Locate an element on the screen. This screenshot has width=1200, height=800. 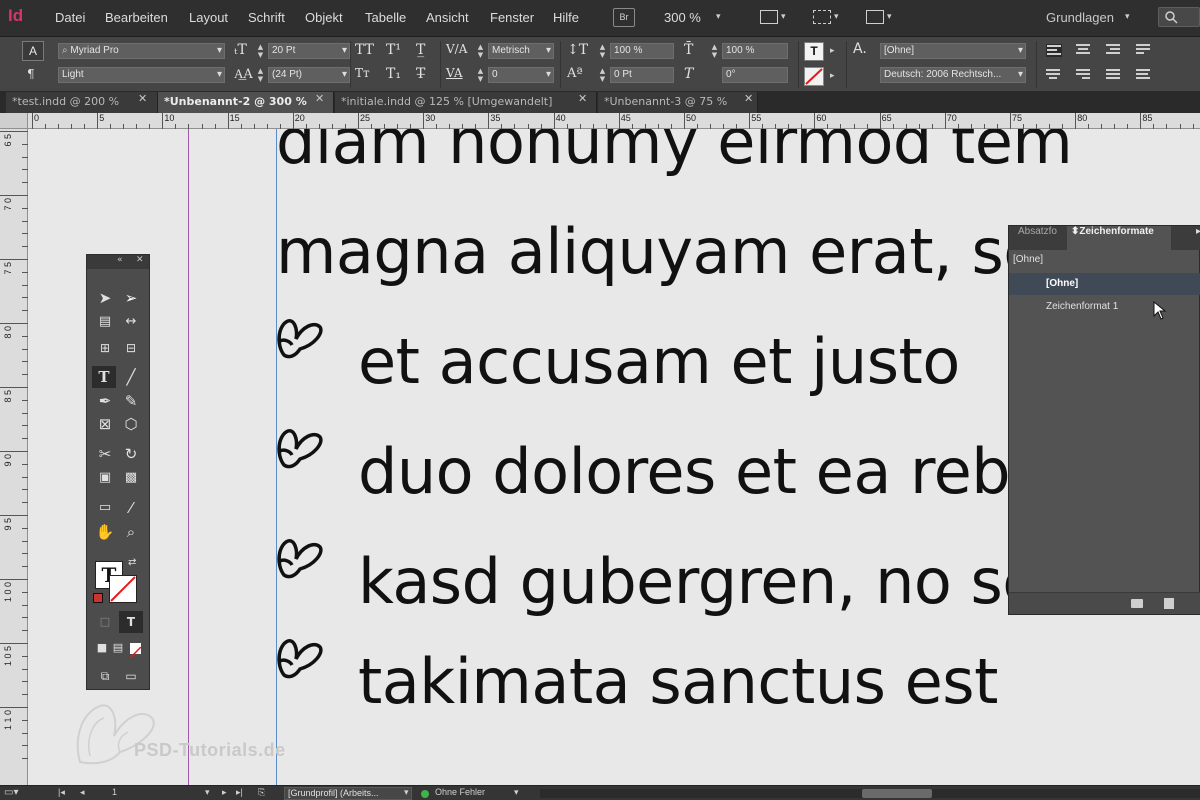
horizontal-ruler: 0 5 10 15 20 25 30 35 40 45 50 55 60 65 70 75 80 85 is located at coordinates (614, 121).